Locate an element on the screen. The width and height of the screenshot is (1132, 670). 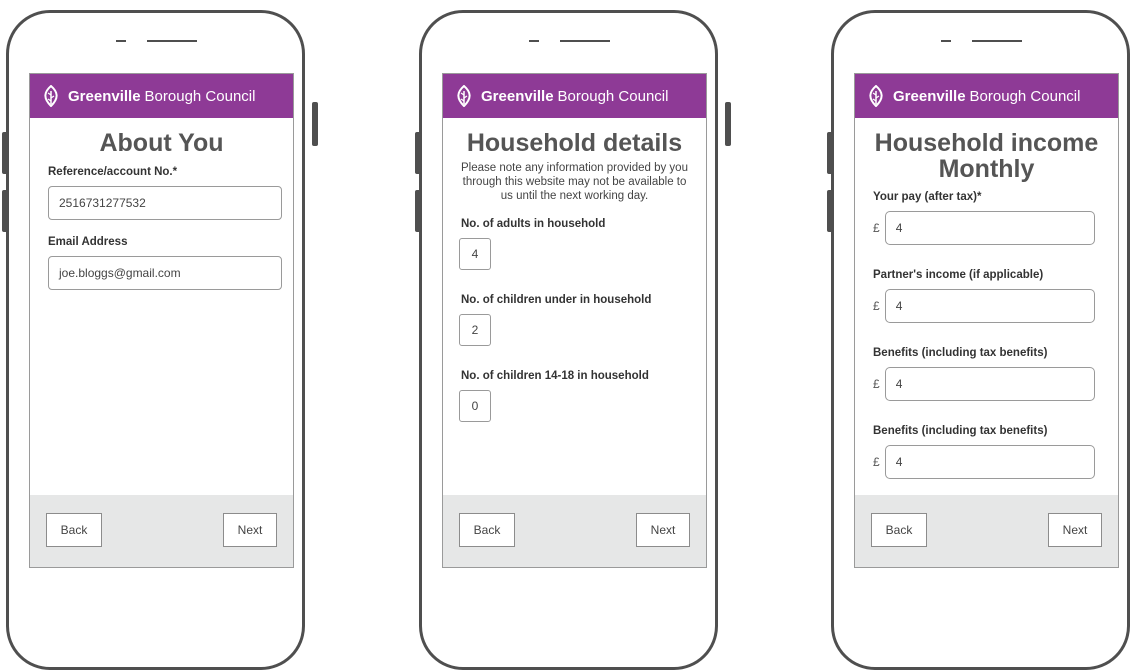
email-input: joe.bloggs@gmail.com is located at coordinates (165, 273).